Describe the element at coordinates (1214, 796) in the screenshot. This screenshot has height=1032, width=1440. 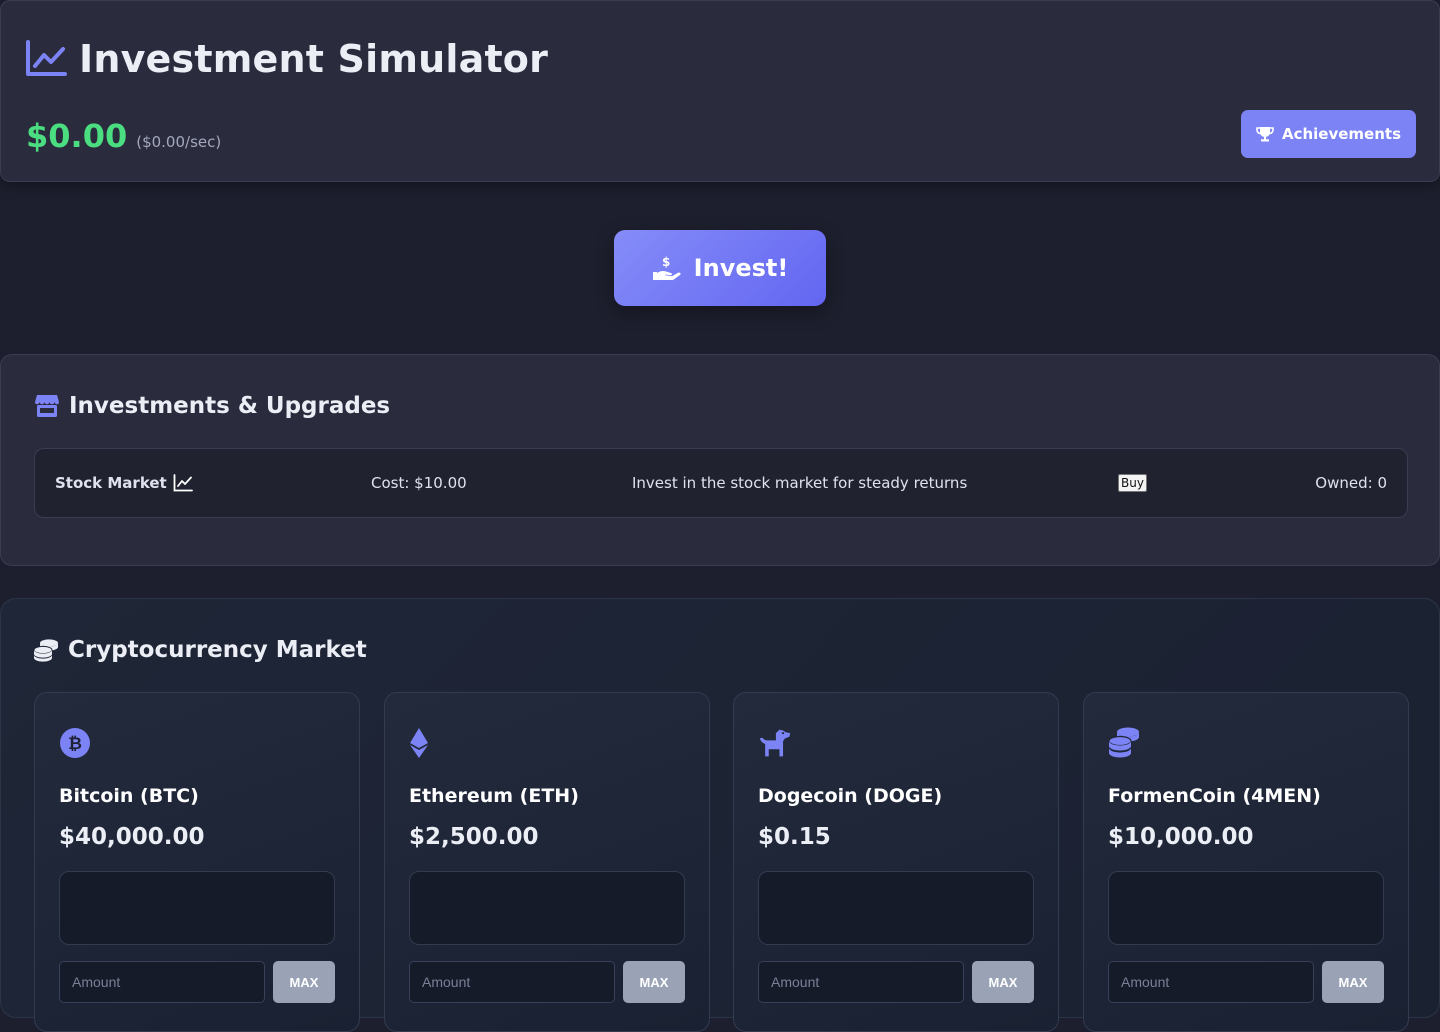
I see `coin-name: FormenCoin (4MEN)` at that location.